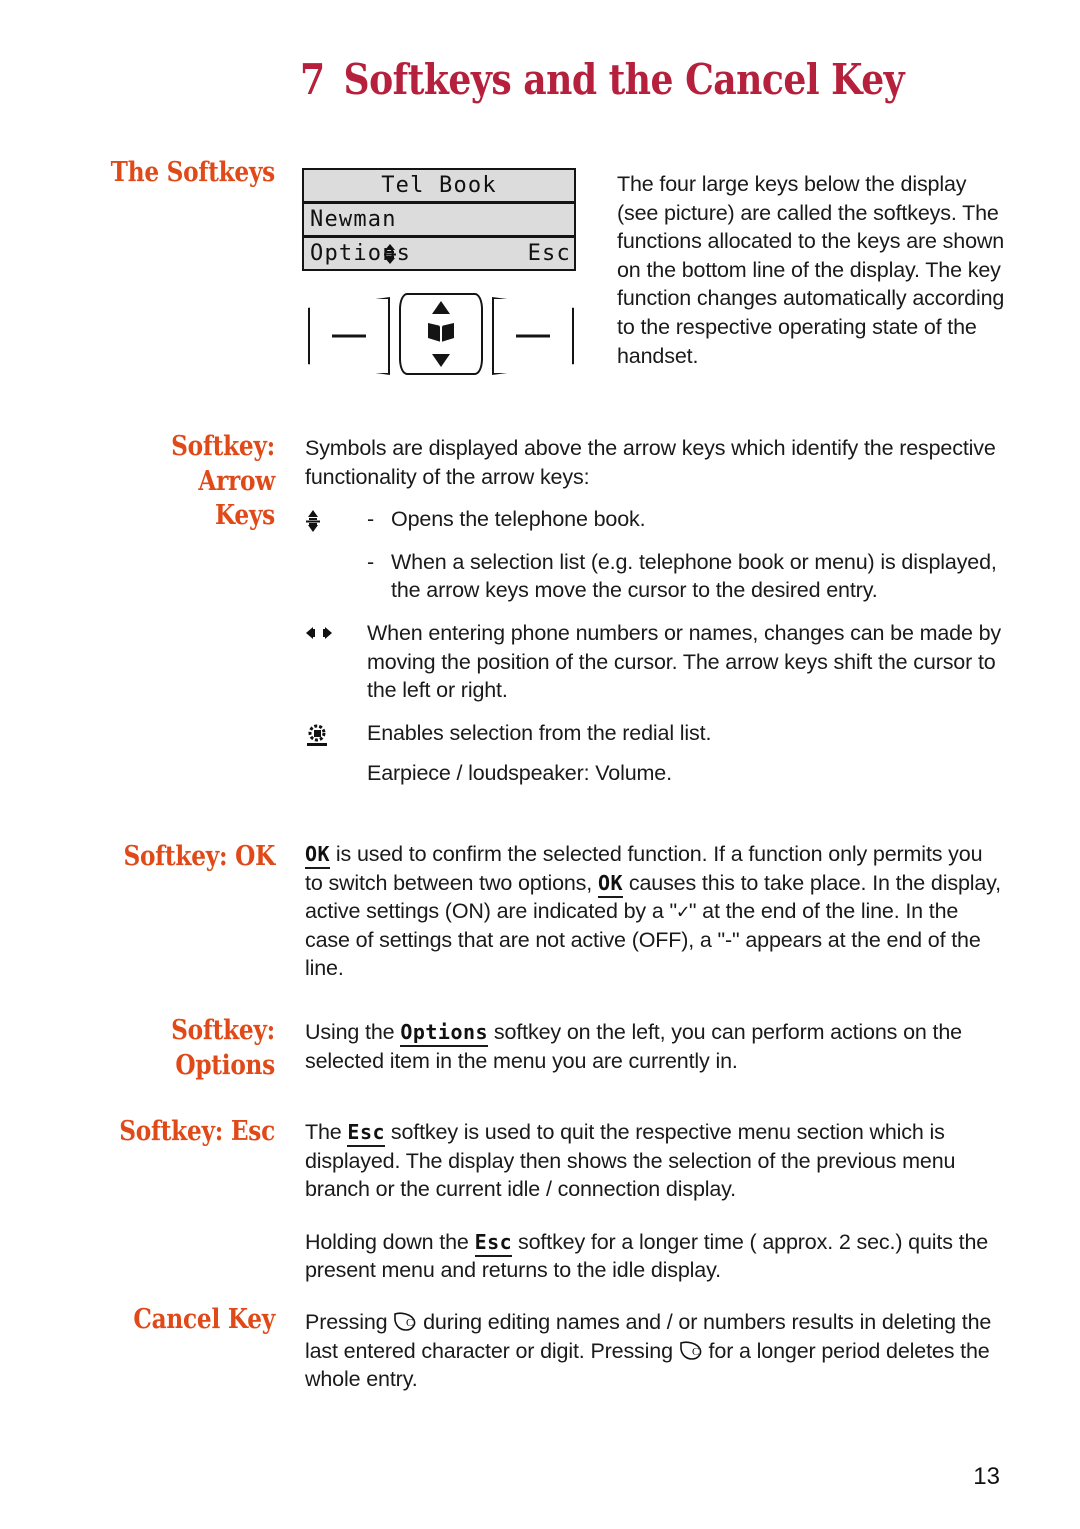 The image size is (1080, 1529). I want to click on telephone-book-icon, so click(441, 334).